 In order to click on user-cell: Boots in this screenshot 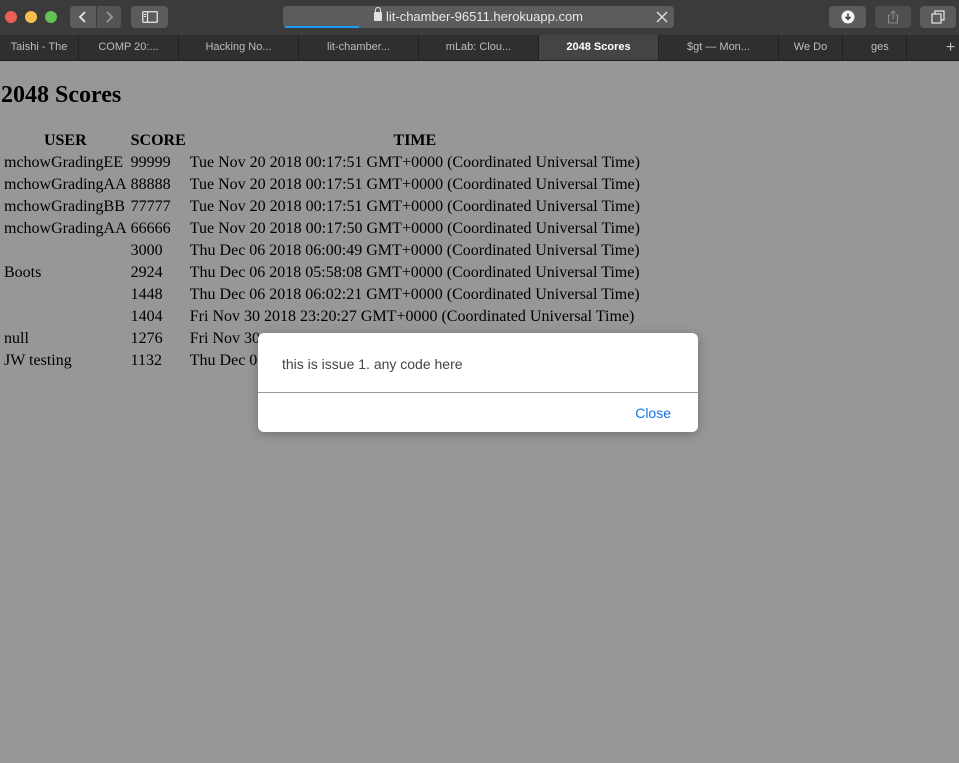, I will do `click(23, 272)`.